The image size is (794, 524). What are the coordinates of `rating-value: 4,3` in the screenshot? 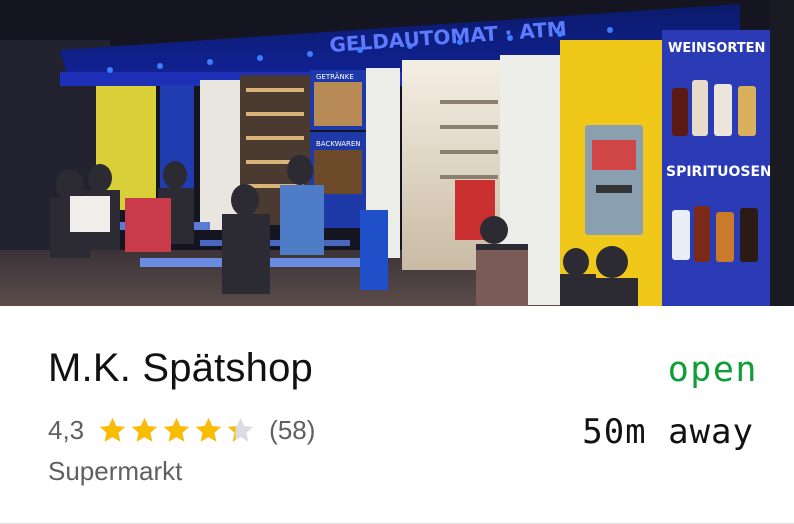 It's located at (66, 429).